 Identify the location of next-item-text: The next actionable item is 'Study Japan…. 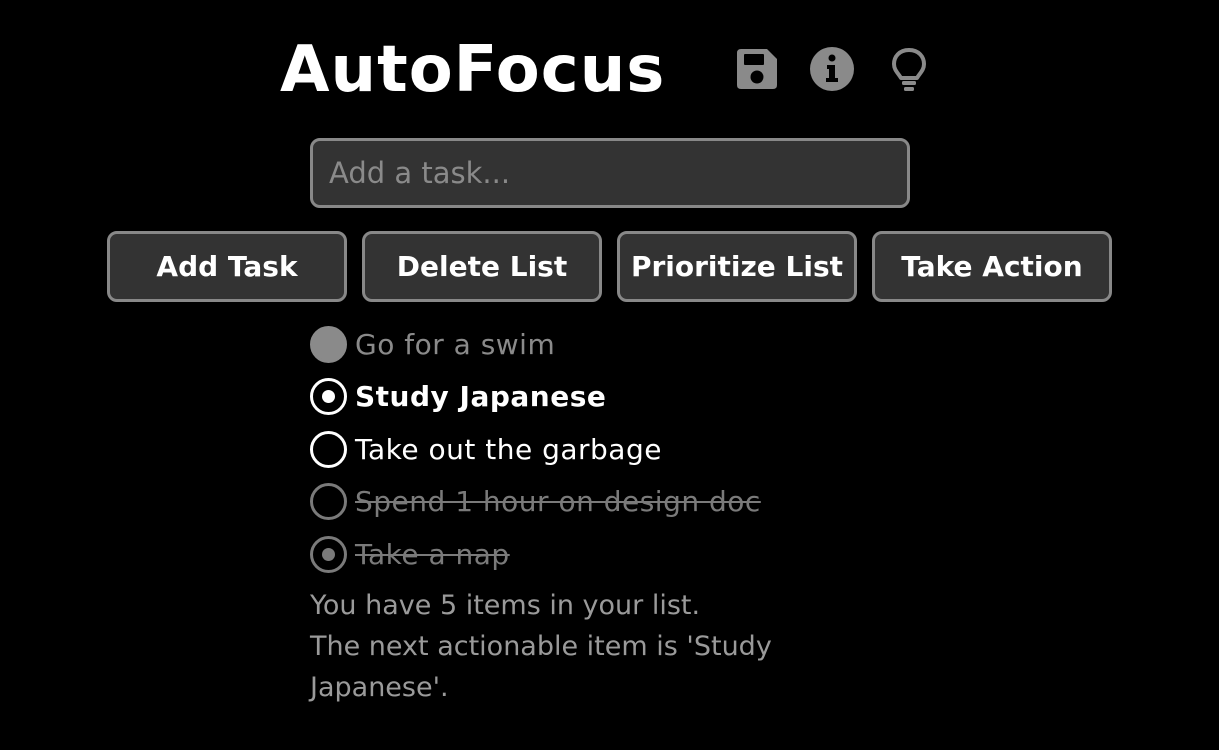
(541, 667).